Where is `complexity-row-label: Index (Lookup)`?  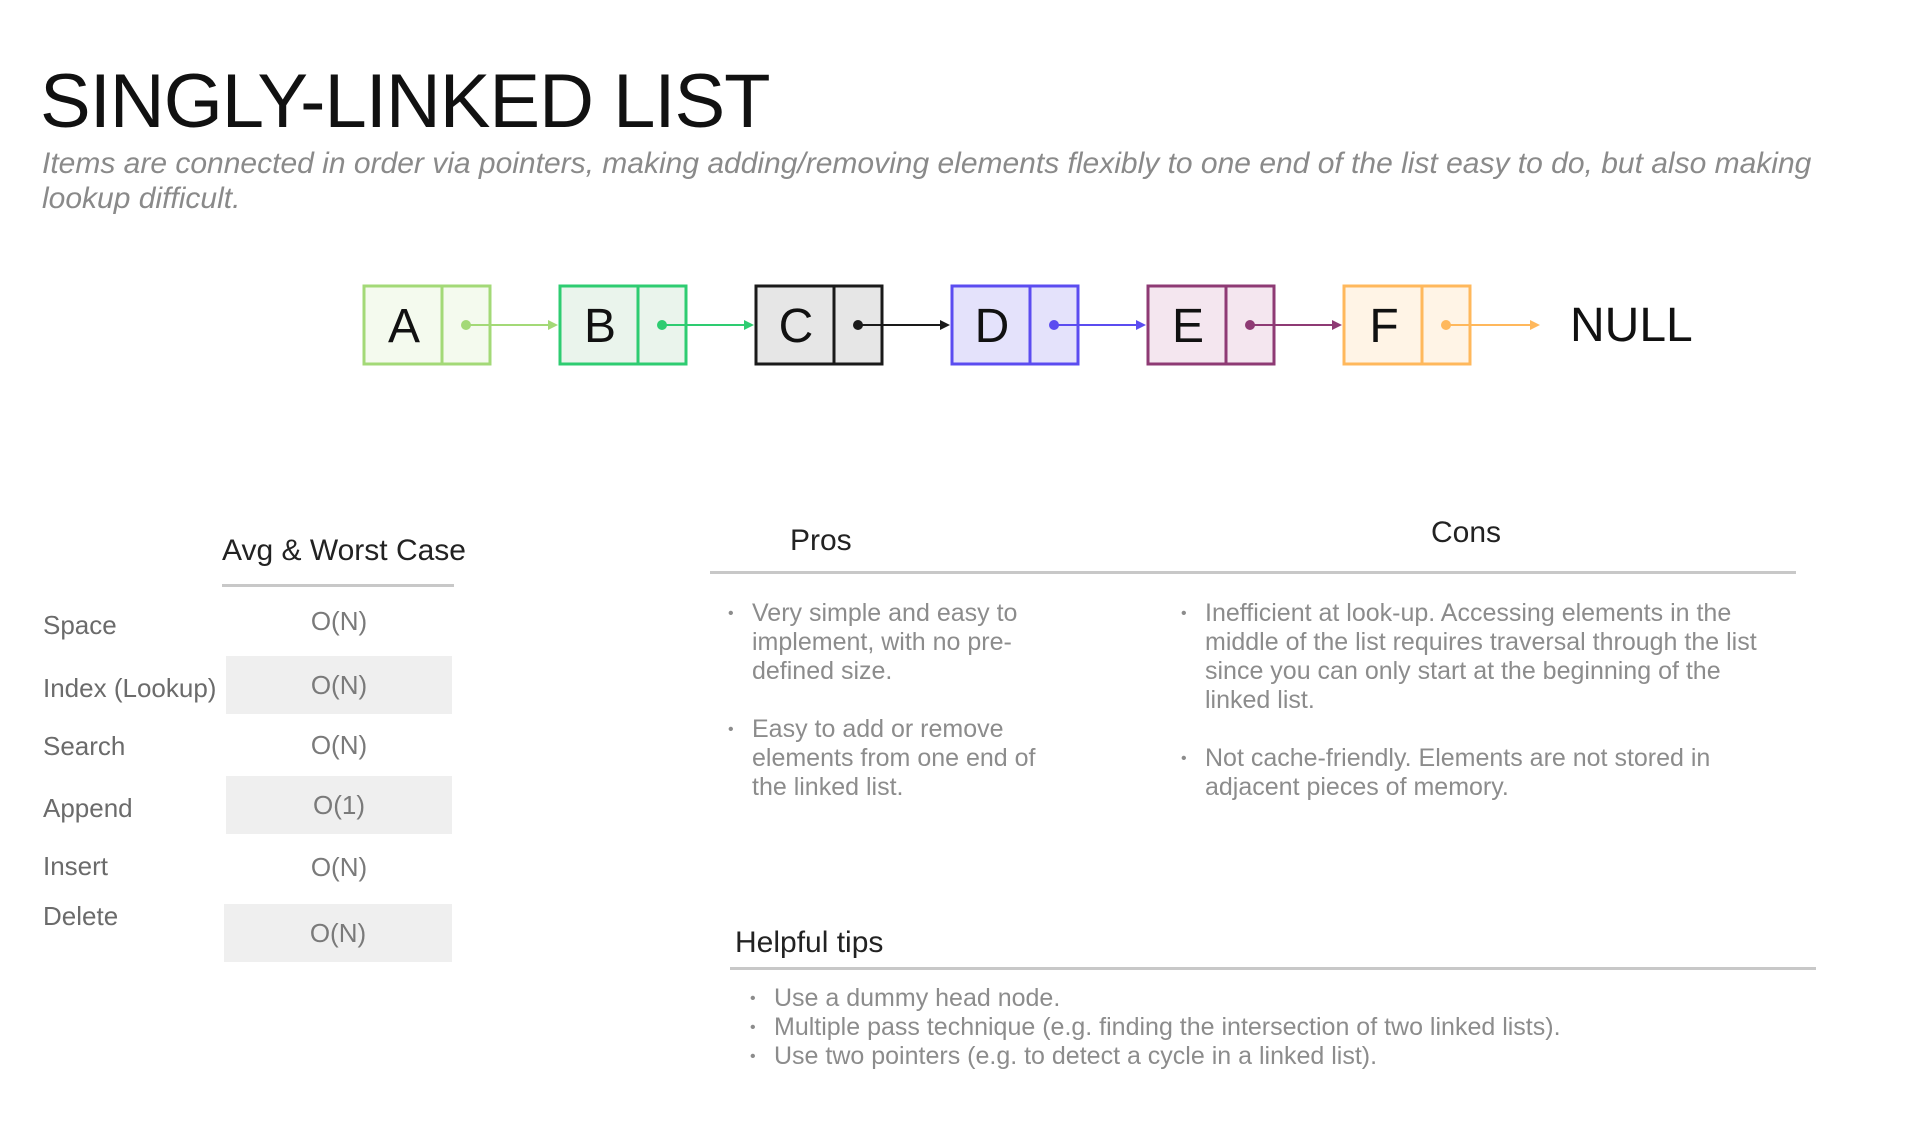 complexity-row-label: Index (Lookup) is located at coordinates (130, 688).